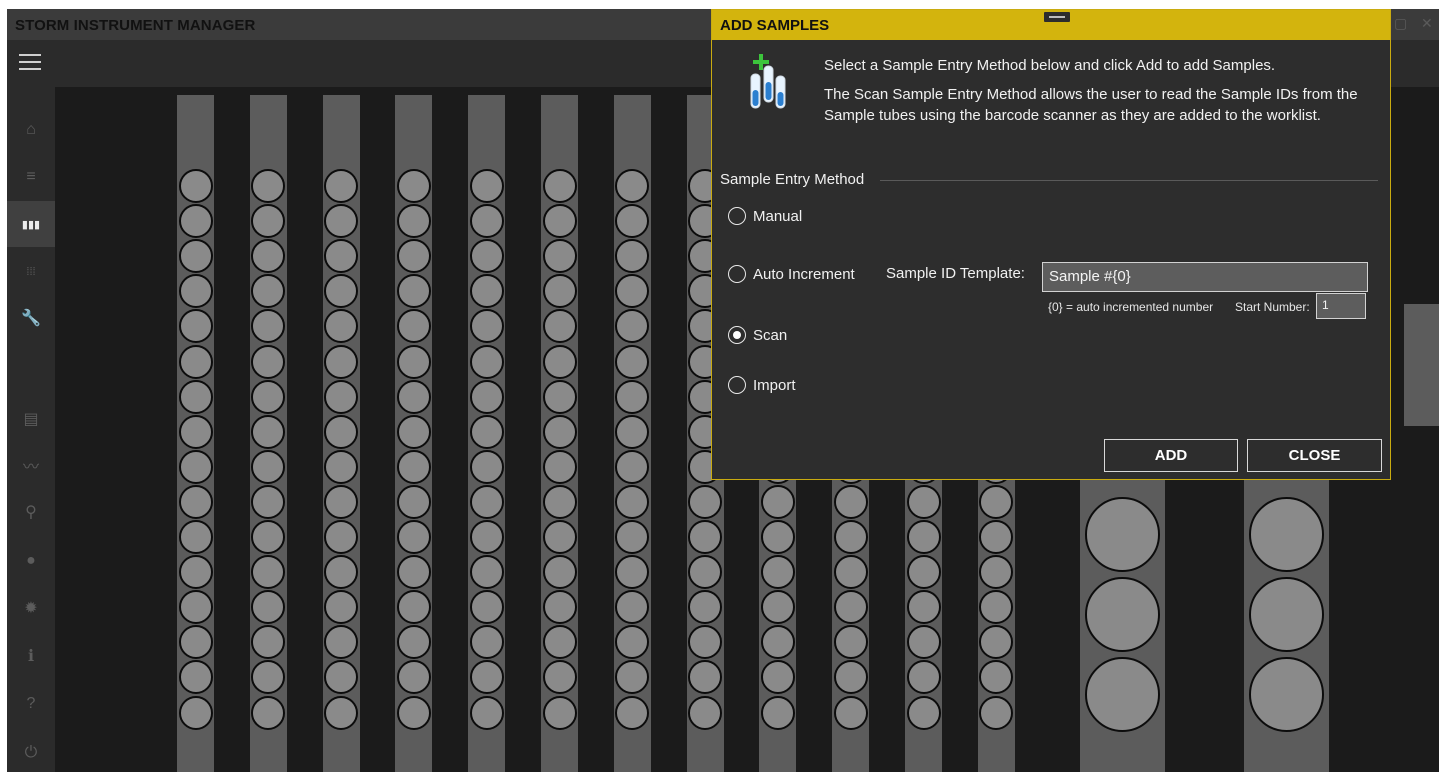 This screenshot has width=1439, height=772. I want to click on add-button: ADD, so click(1171, 455).